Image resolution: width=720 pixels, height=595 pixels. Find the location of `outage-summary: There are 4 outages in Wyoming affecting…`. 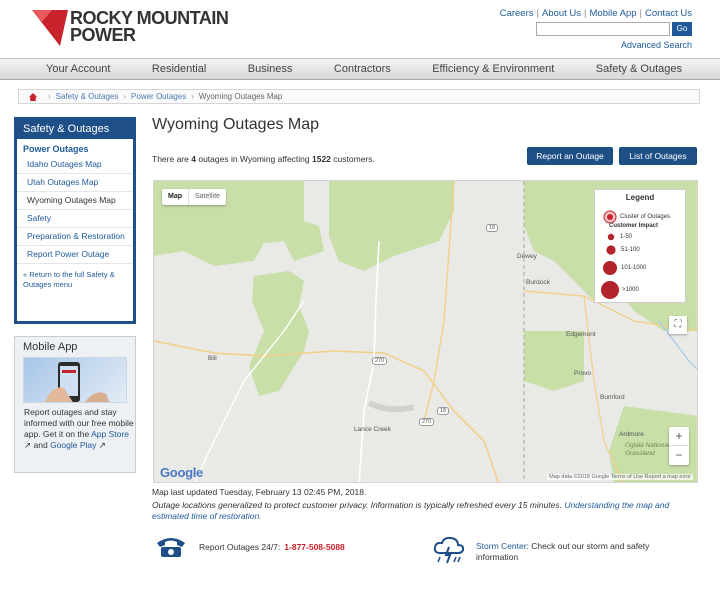

outage-summary: There are 4 outages in Wyoming affecting… is located at coordinates (263, 159).